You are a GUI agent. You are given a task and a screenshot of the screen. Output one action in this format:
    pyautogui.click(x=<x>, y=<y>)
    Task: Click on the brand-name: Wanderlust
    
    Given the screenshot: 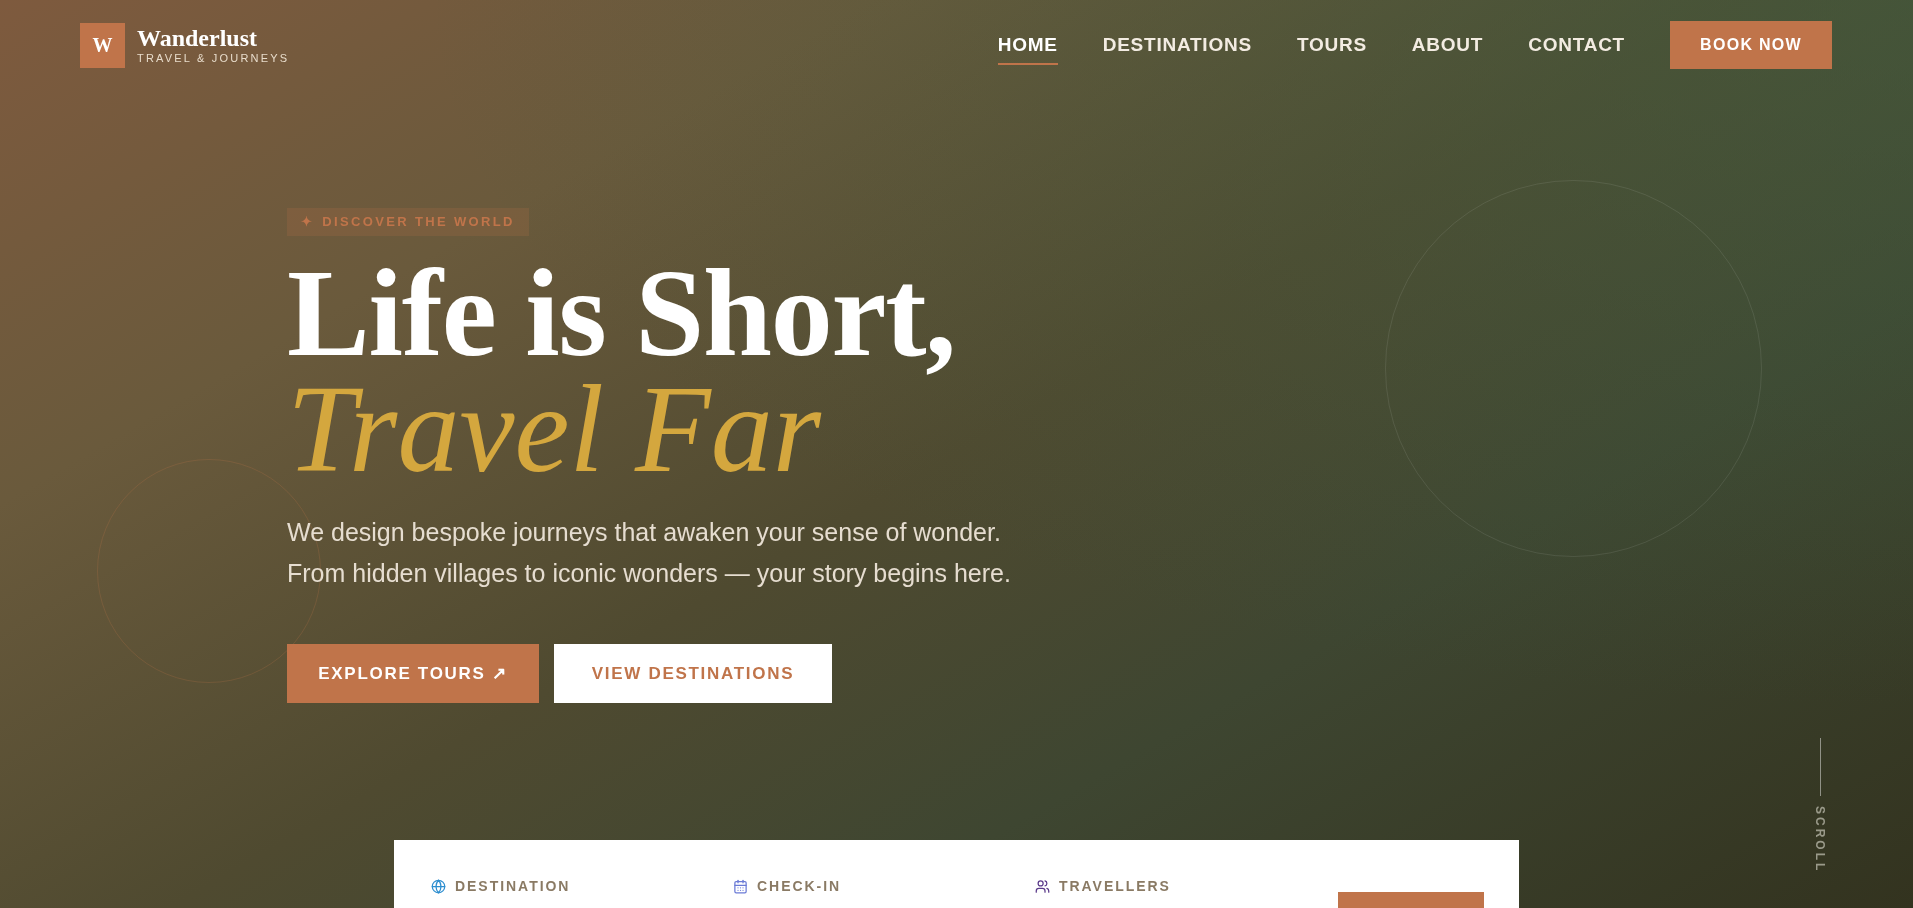 What is the action you would take?
    pyautogui.click(x=198, y=38)
    